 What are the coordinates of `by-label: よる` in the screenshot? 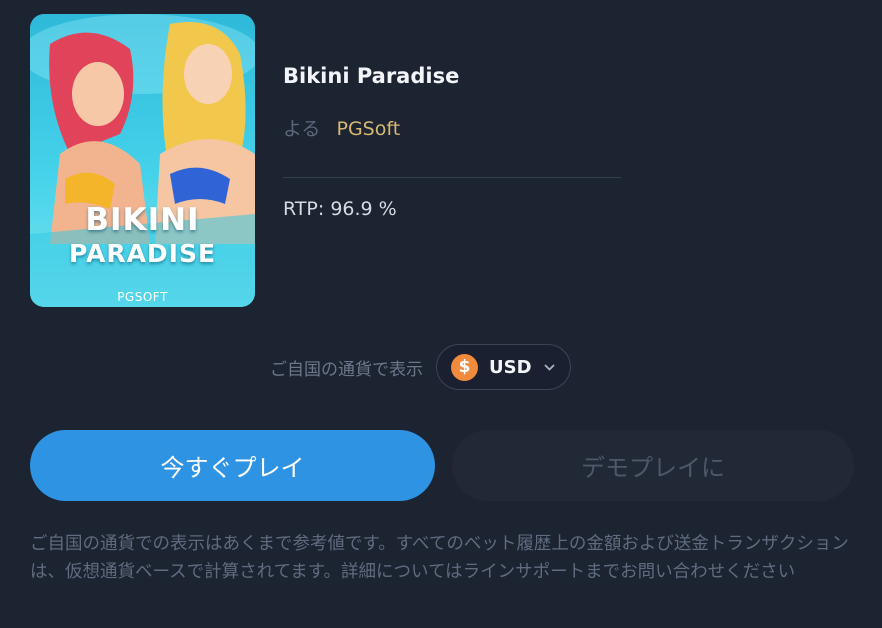 It's located at (302, 129).